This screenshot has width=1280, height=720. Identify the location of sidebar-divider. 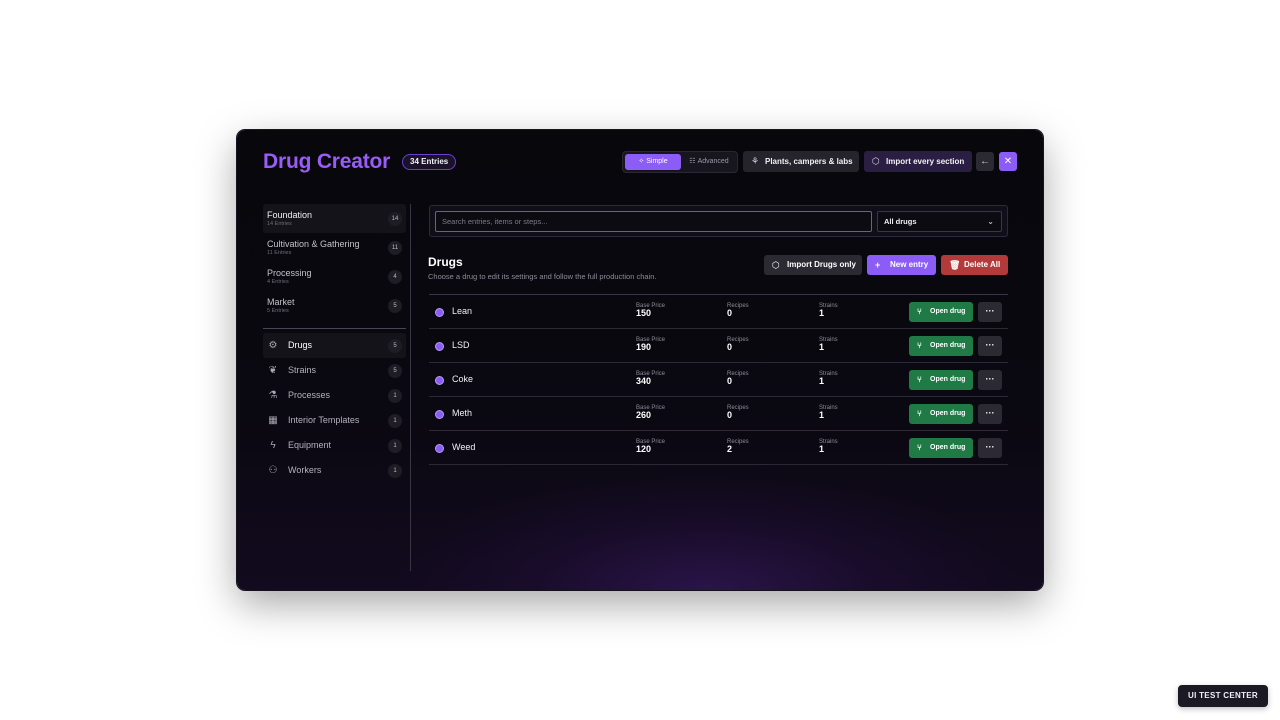
(334, 328).